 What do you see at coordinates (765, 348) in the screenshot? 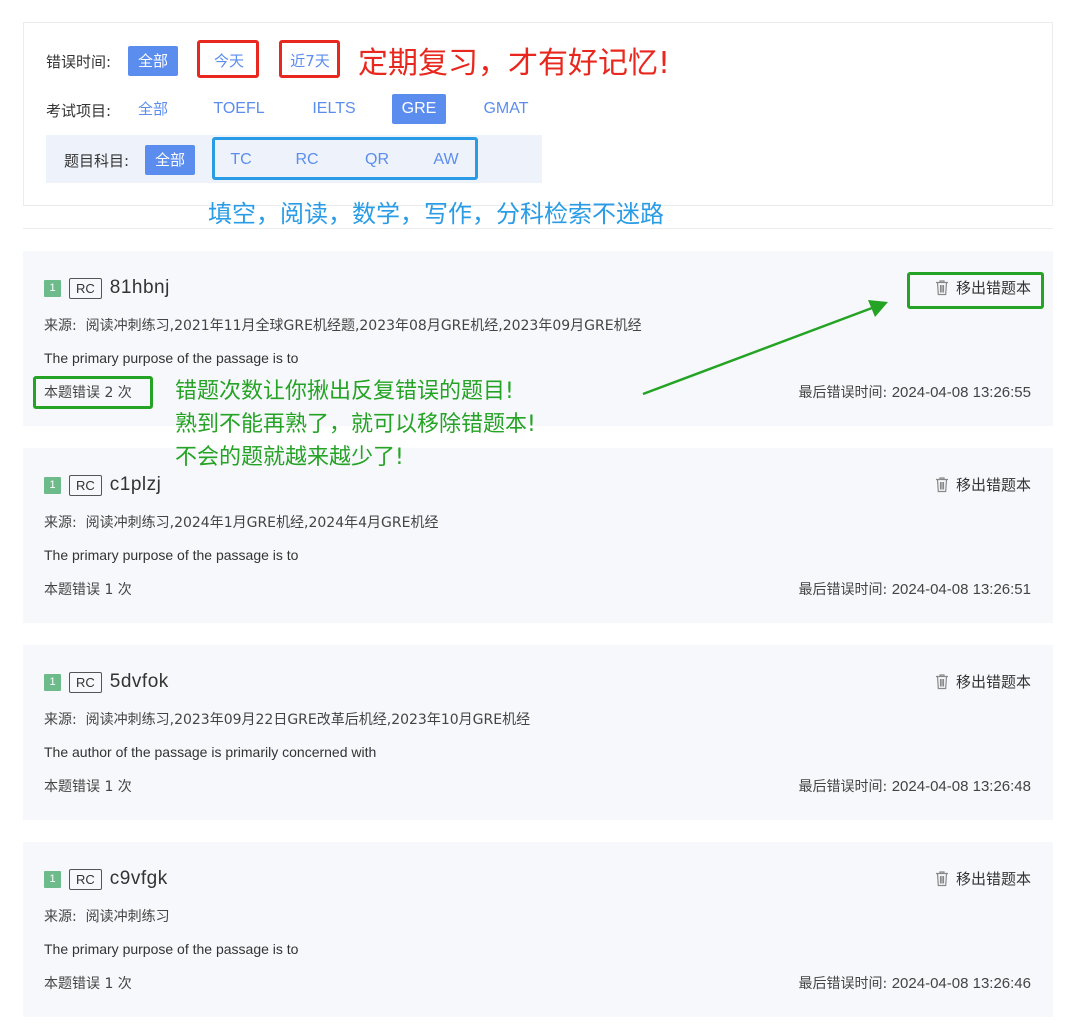
I see `annotation-arrow` at bounding box center [765, 348].